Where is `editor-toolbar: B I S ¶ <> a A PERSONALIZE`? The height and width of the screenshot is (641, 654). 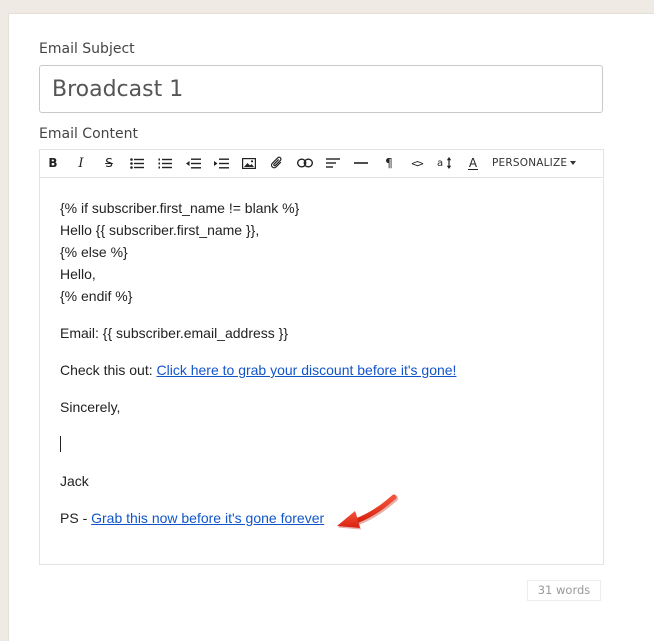 editor-toolbar: B I S ¶ <> a A PERSONALIZE is located at coordinates (321, 164).